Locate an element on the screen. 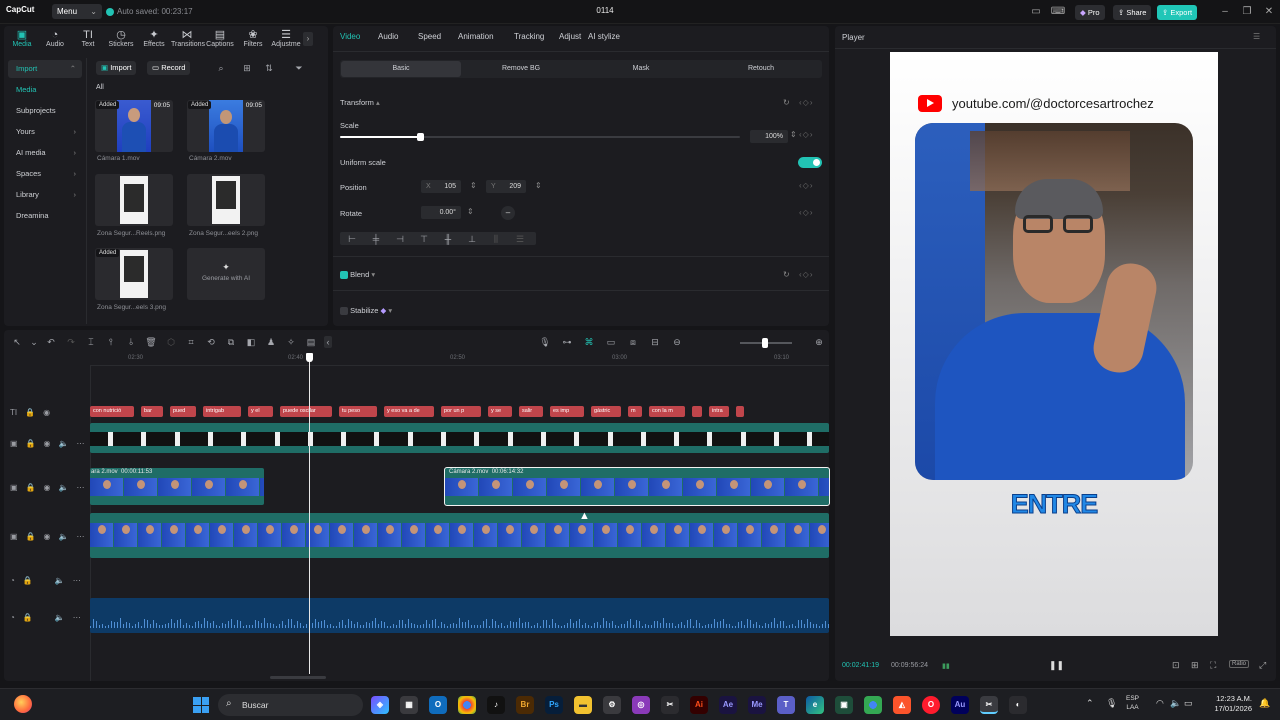 The image size is (1280, 720). copilot-icon: ◈ is located at coordinates (380, 705).